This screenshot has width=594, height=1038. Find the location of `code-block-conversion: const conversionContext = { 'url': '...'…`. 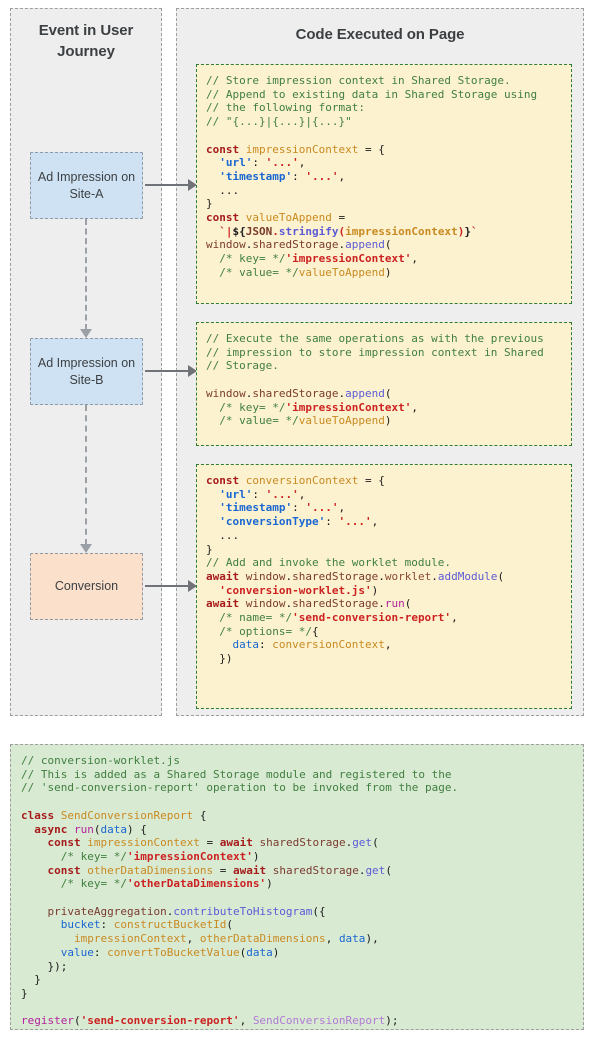

code-block-conversion: const conversionContext = { 'url': '...'… is located at coordinates (384, 586).